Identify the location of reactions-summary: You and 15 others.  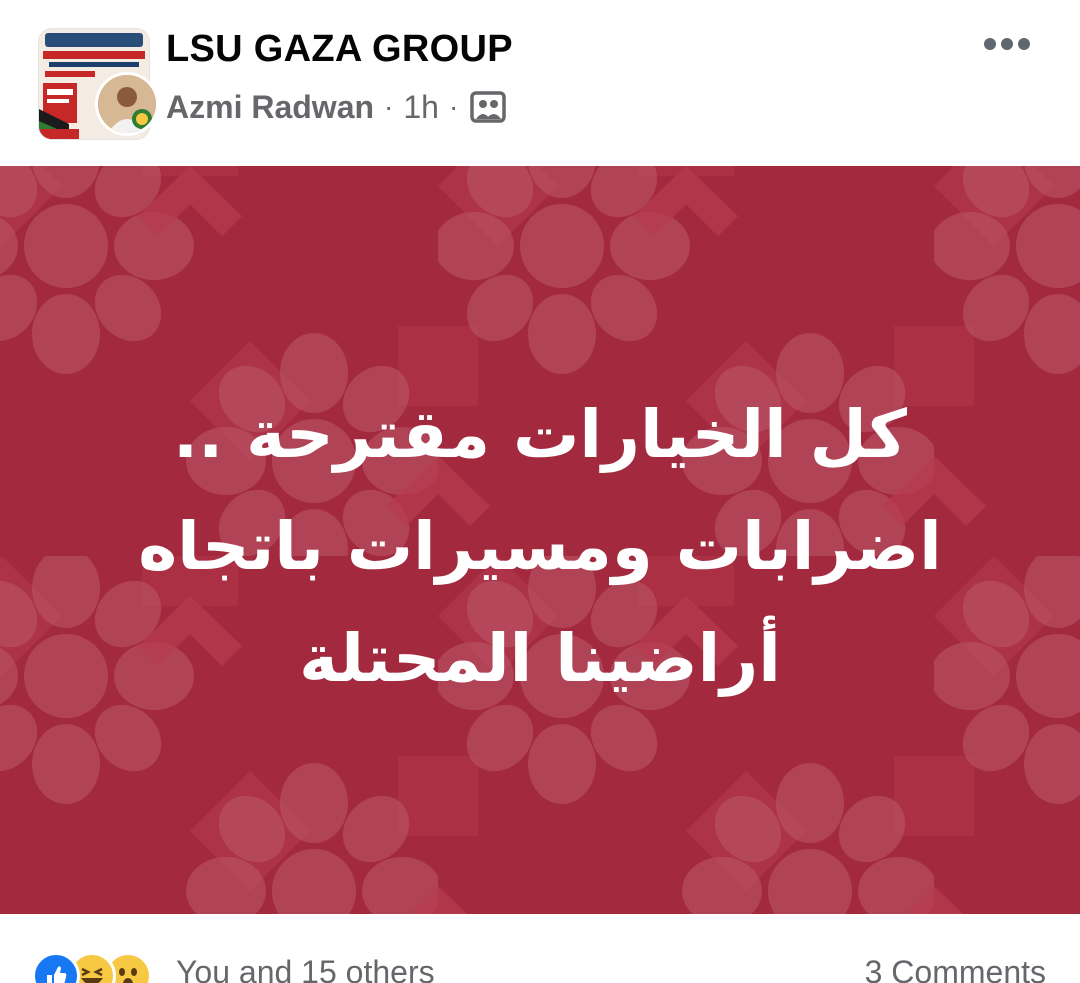
(305, 968).